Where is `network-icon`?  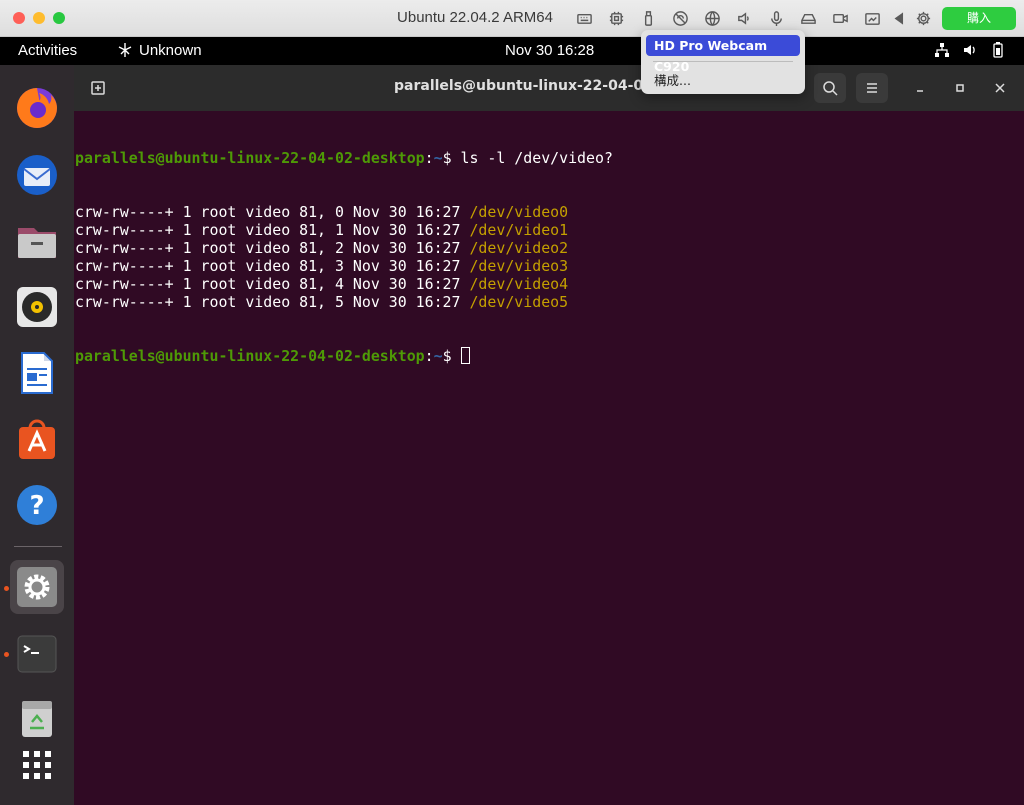 network-icon is located at coordinates (125, 52).